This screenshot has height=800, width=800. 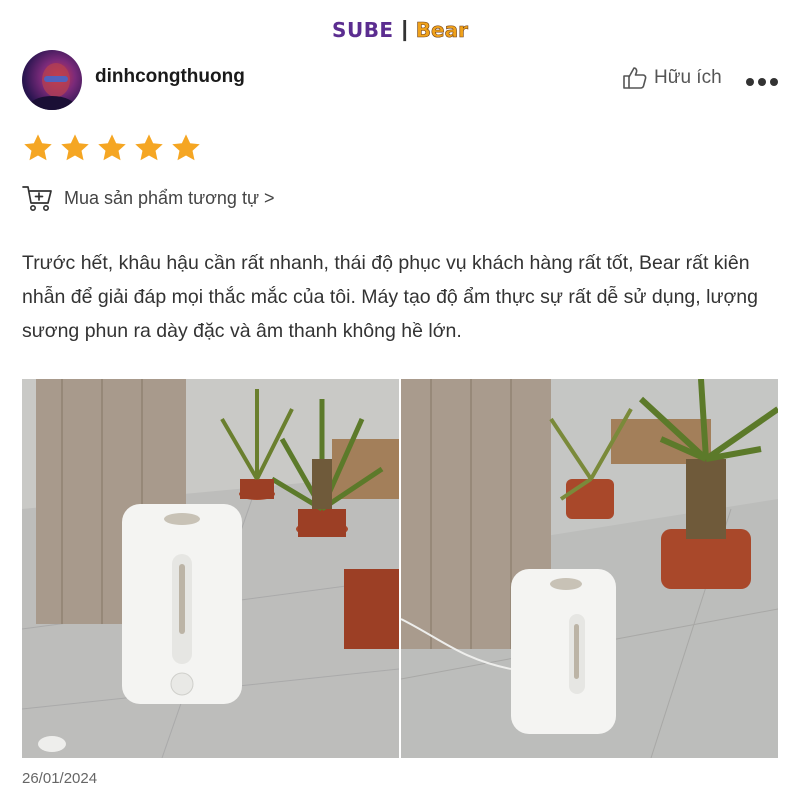 What do you see at coordinates (762, 82) in the screenshot?
I see `more-dots-icon` at bounding box center [762, 82].